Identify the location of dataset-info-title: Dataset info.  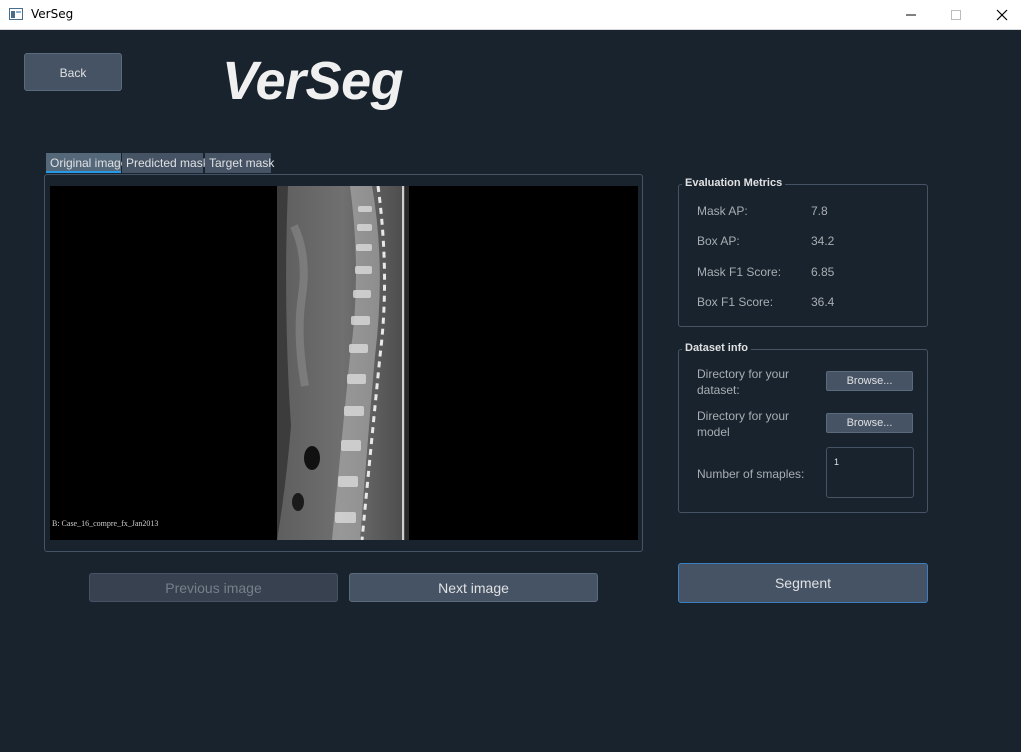
(716, 348).